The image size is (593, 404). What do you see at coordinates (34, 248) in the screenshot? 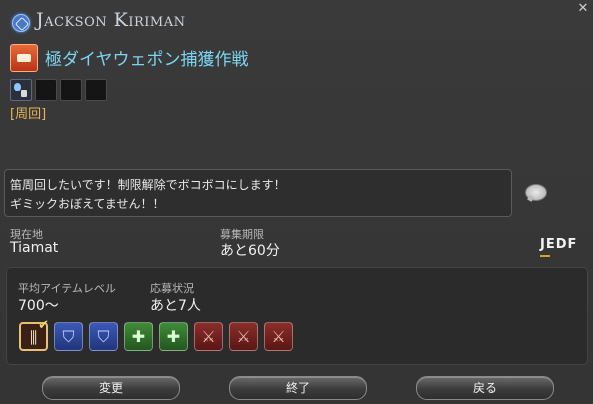
I see `location-value: Tiamat` at bounding box center [34, 248].